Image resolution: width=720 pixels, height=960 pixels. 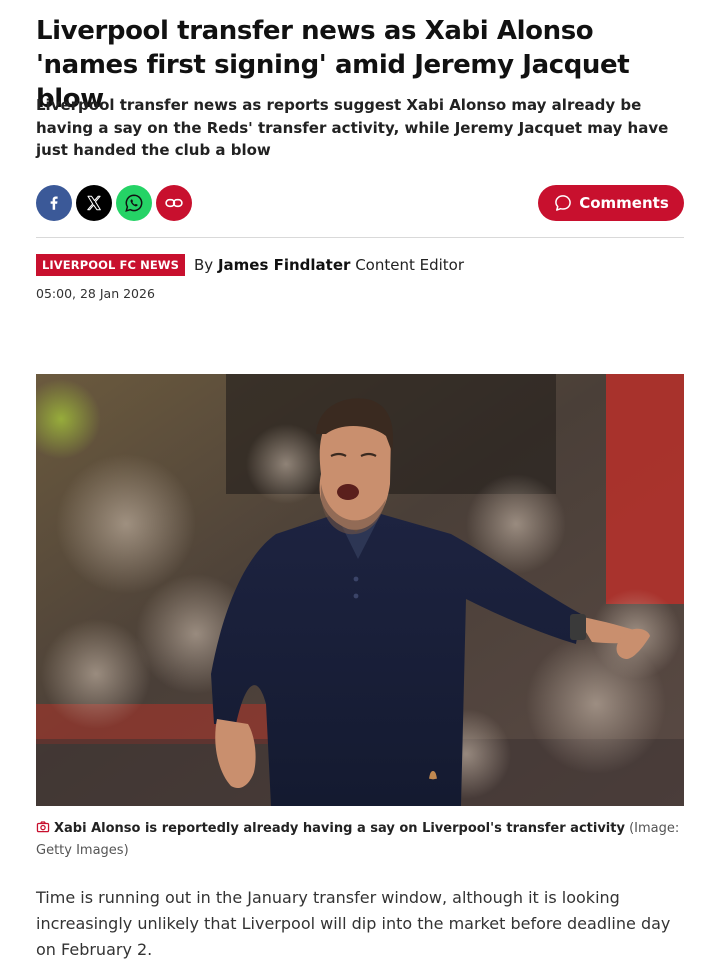 I want to click on facebook-icon, so click(x=54, y=203).